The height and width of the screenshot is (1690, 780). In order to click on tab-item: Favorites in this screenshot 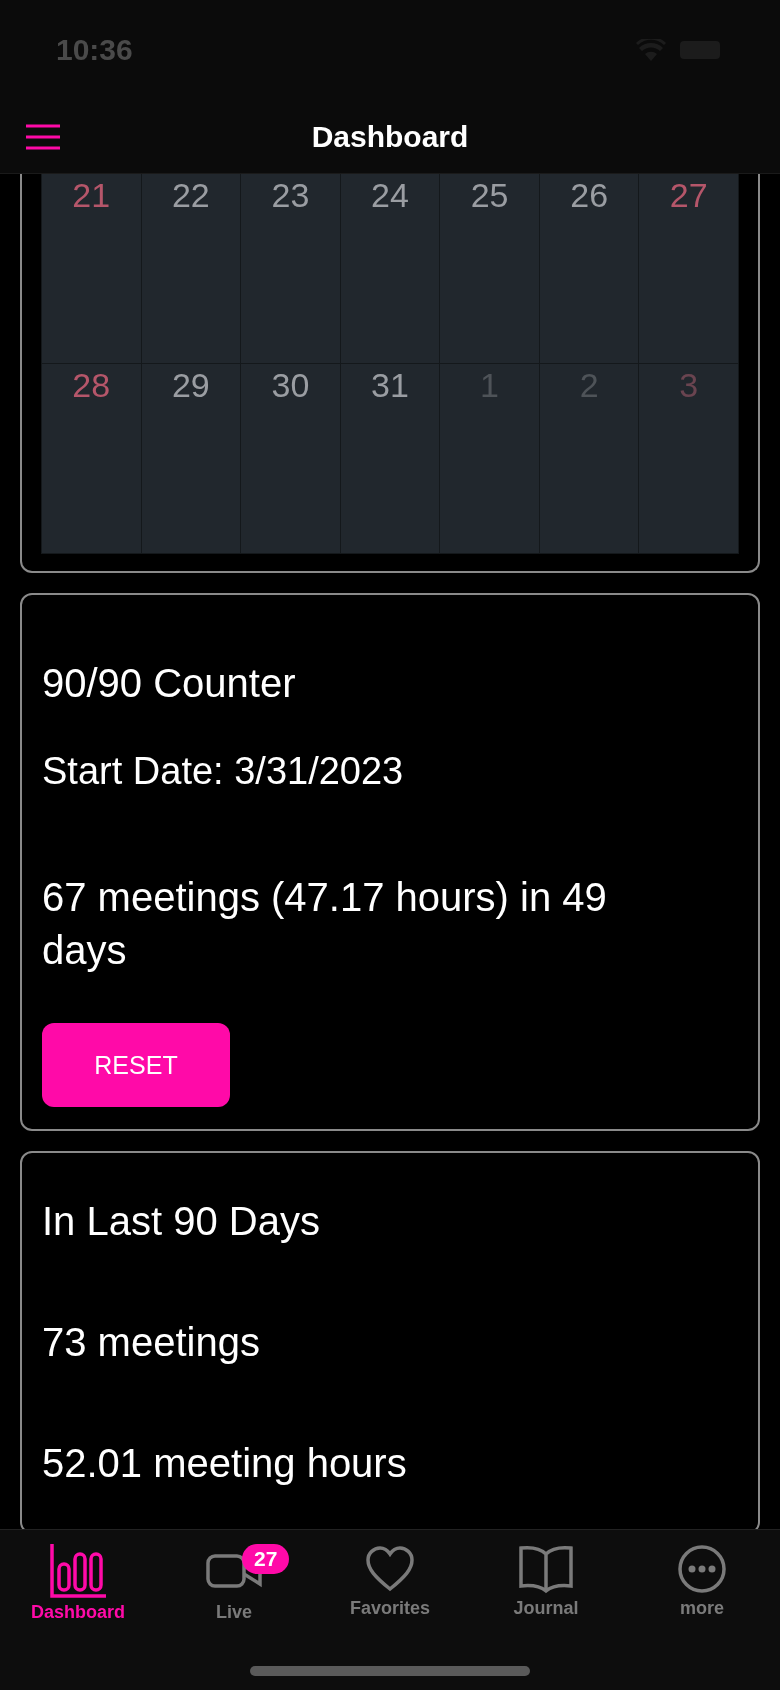, I will do `click(390, 1583)`.